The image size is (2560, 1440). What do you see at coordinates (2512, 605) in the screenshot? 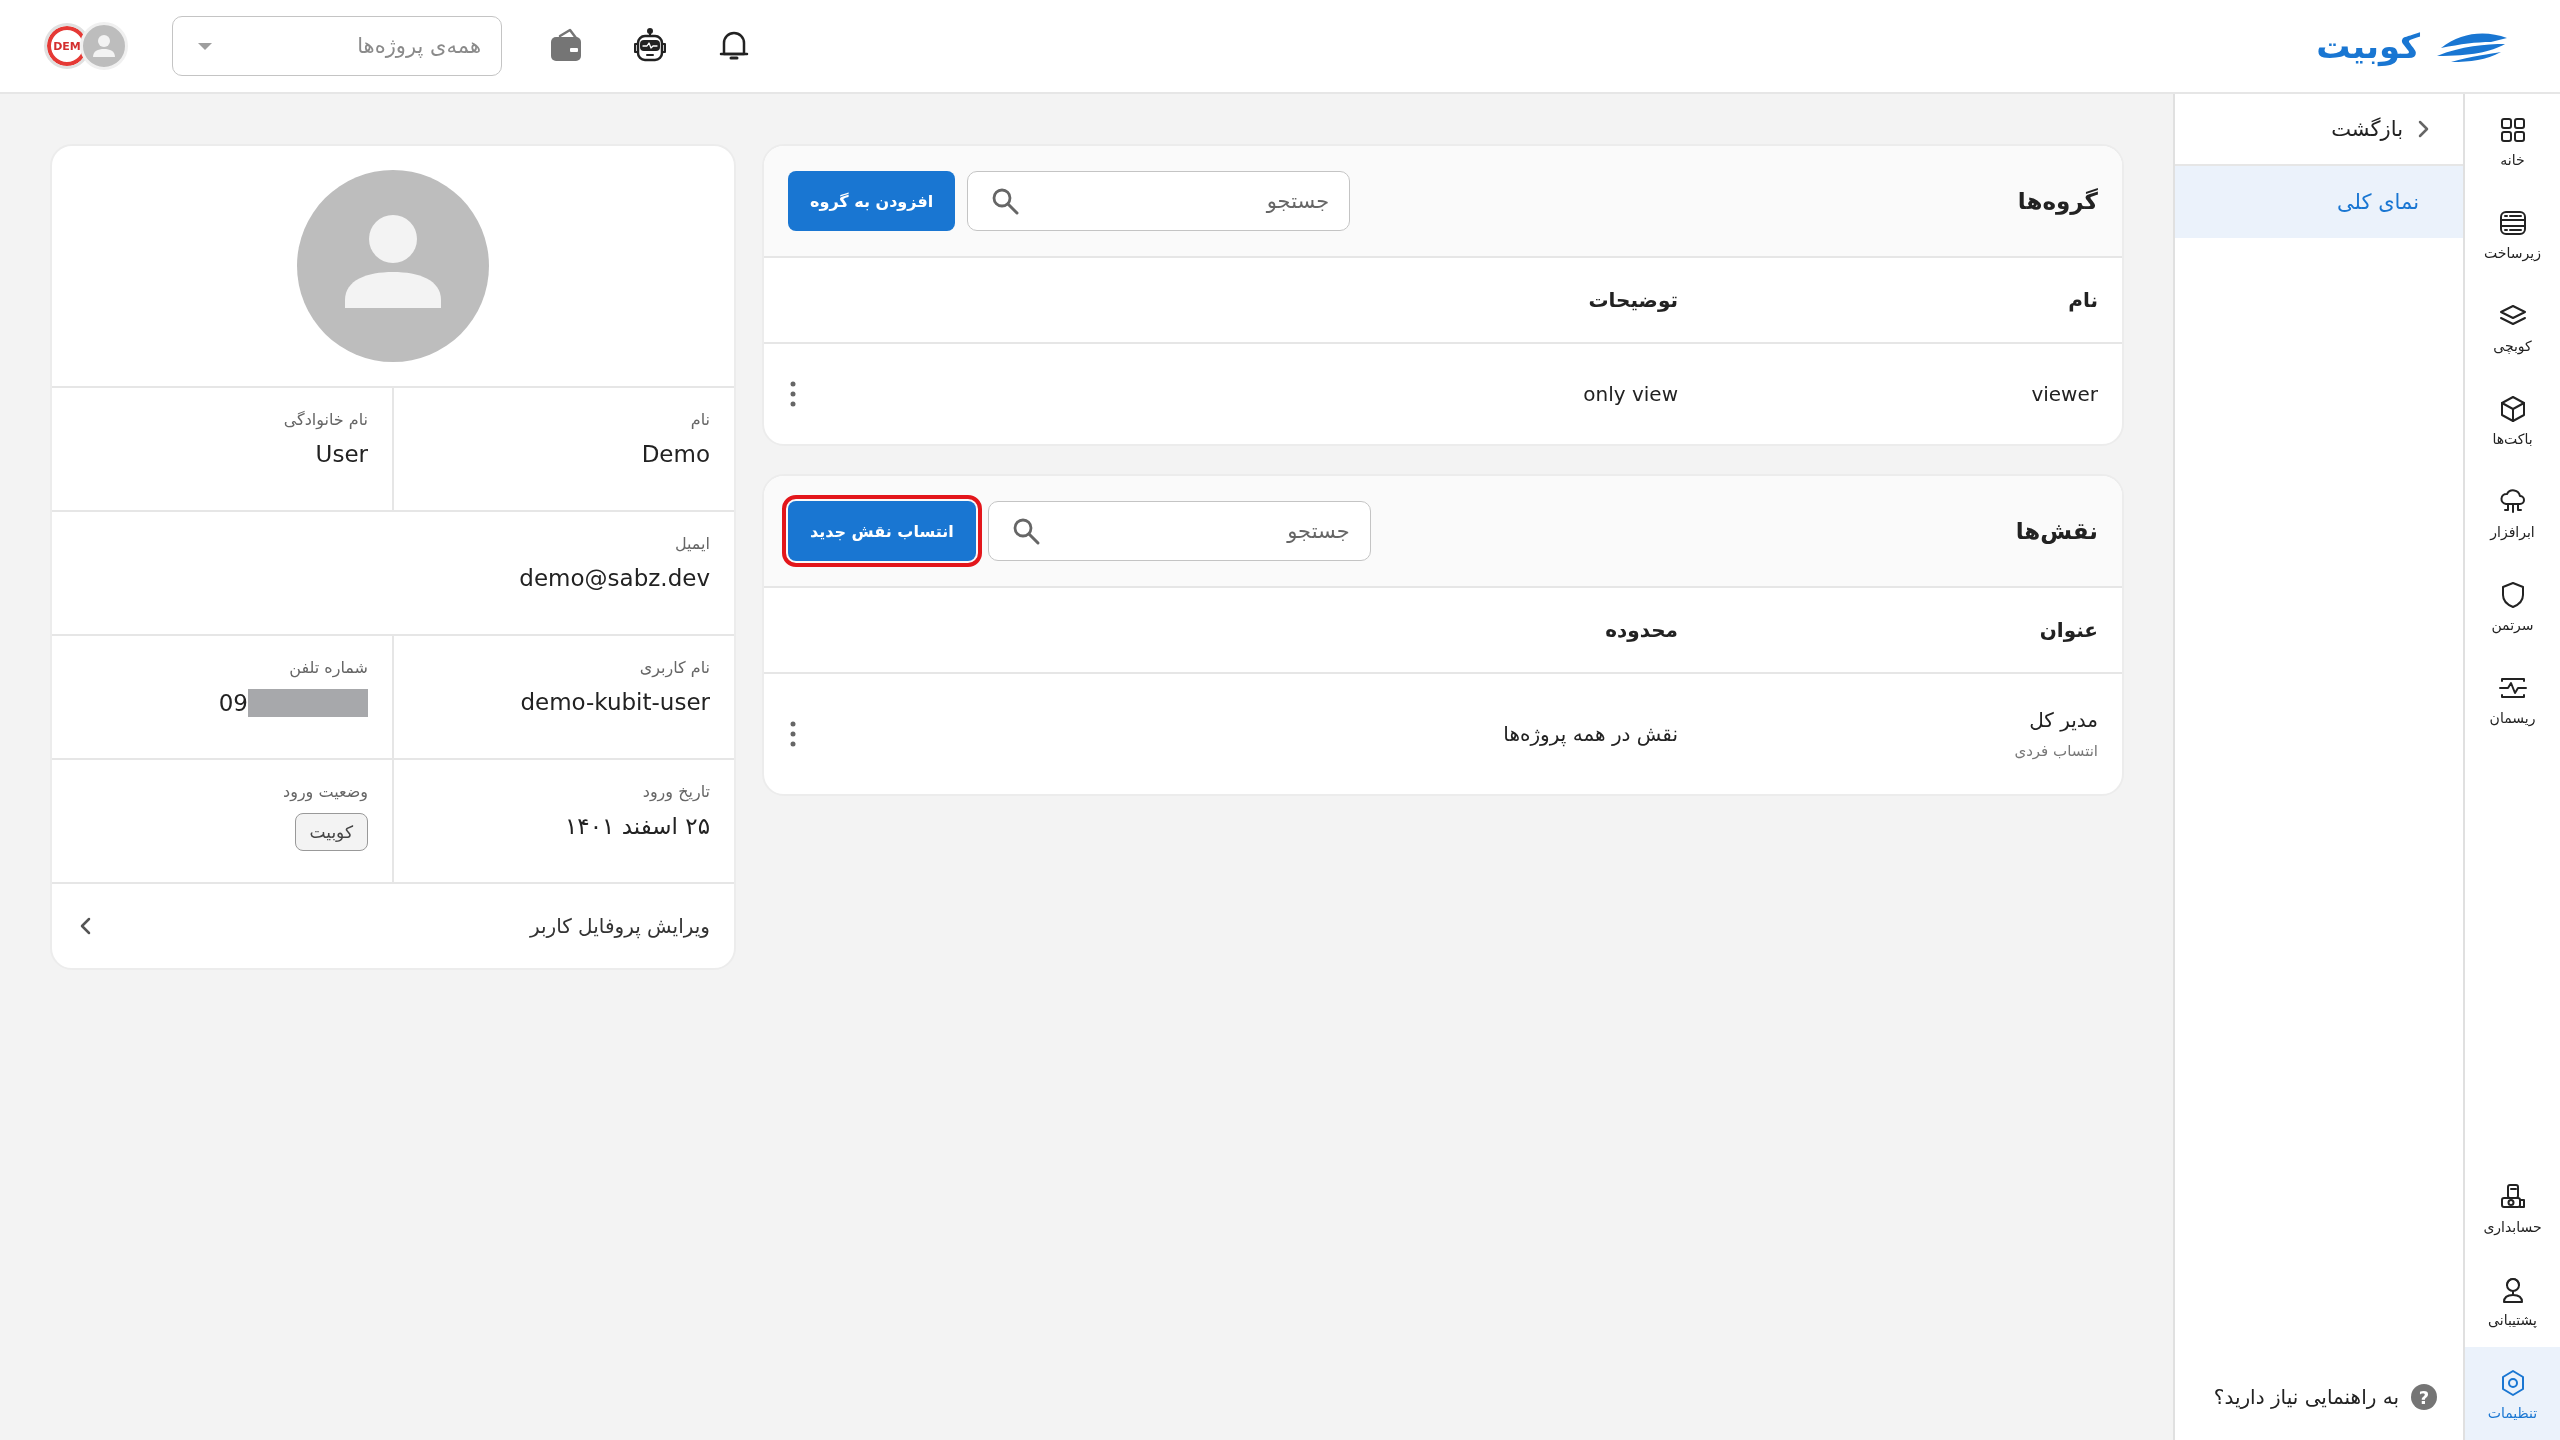
I see `nav-rail-item: سرتمن` at bounding box center [2512, 605].